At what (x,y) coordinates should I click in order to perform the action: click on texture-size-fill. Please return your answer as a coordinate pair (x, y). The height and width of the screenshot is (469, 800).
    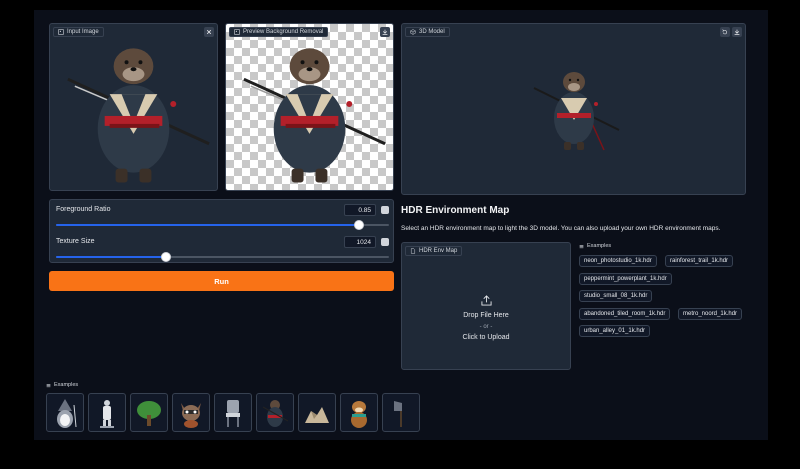
    Looking at the image, I should click on (111, 257).